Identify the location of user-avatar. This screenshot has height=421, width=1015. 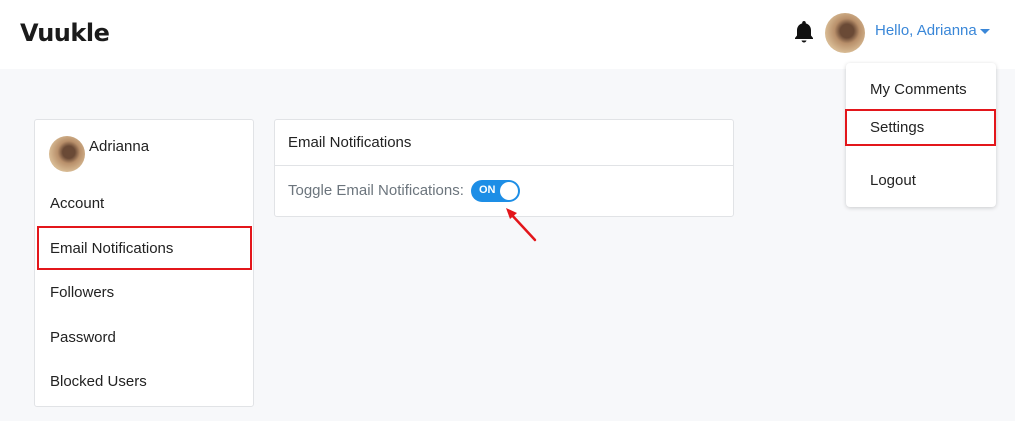
(845, 33).